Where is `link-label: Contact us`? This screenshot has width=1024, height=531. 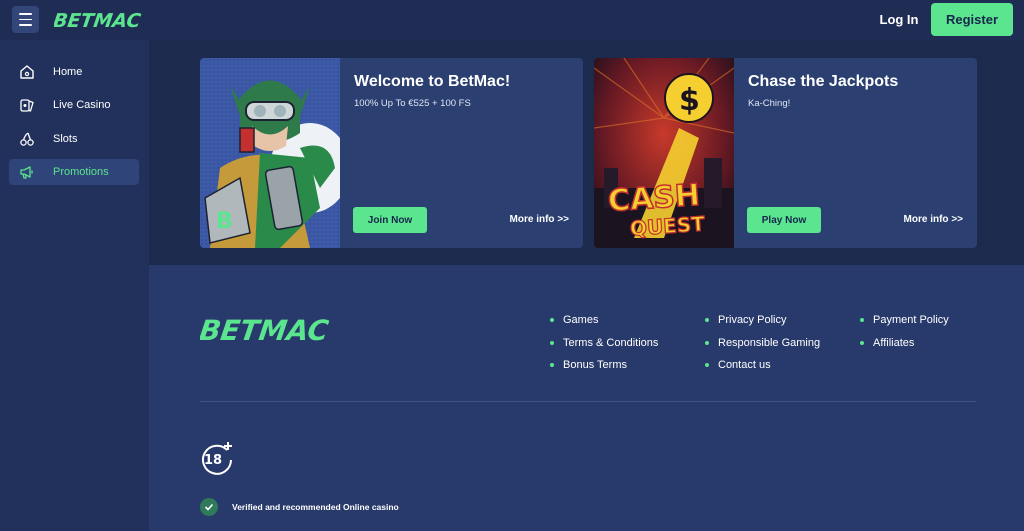 link-label: Contact us is located at coordinates (744, 365).